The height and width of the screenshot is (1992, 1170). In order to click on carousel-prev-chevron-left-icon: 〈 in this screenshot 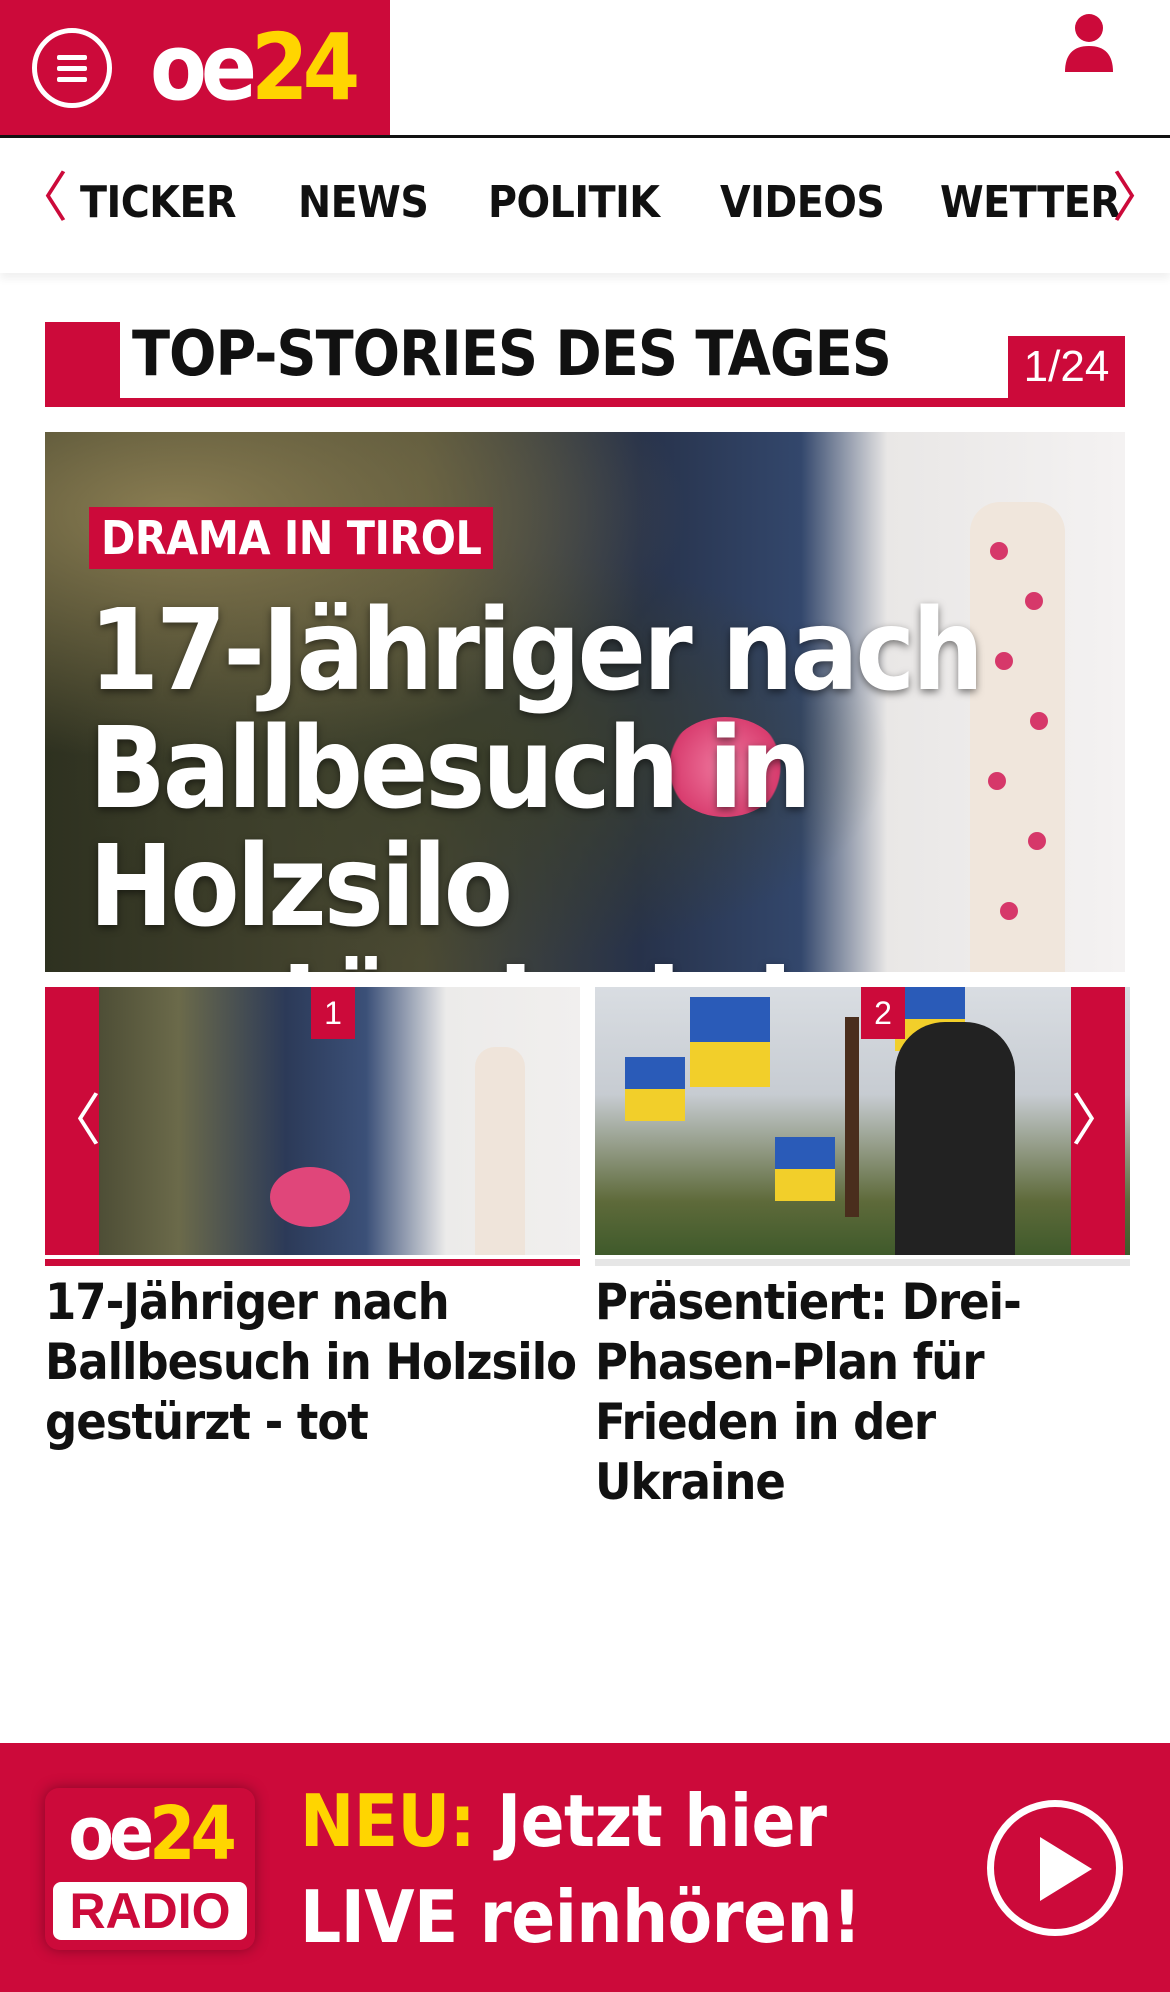, I will do `click(73, 1121)`.